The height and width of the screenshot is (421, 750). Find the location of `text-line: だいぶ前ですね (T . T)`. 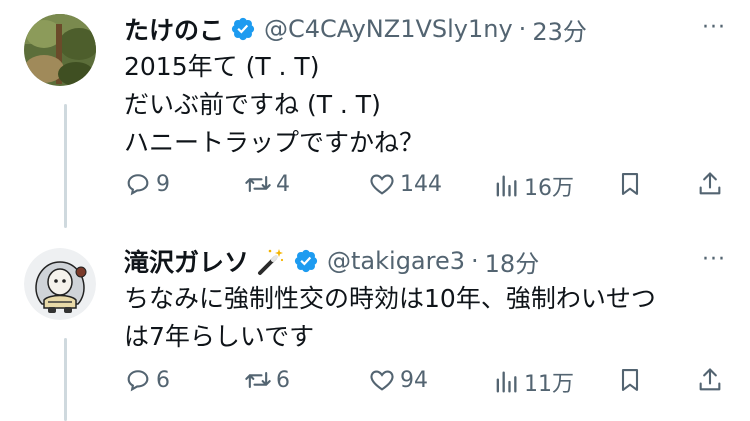

text-line: だいぶ前ですね (T . T) is located at coordinates (252, 104).